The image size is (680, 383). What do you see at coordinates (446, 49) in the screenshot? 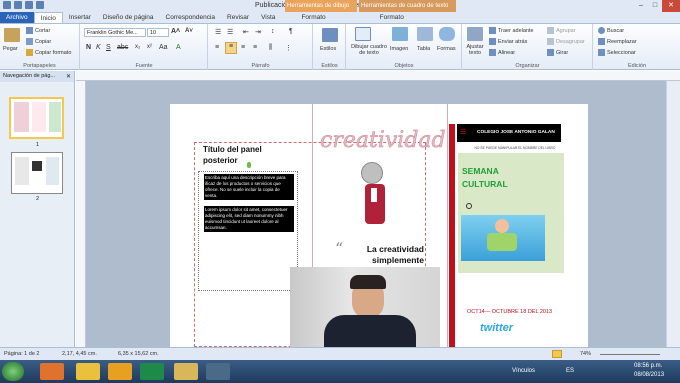
I see `shapes-button: Formas` at bounding box center [446, 49].